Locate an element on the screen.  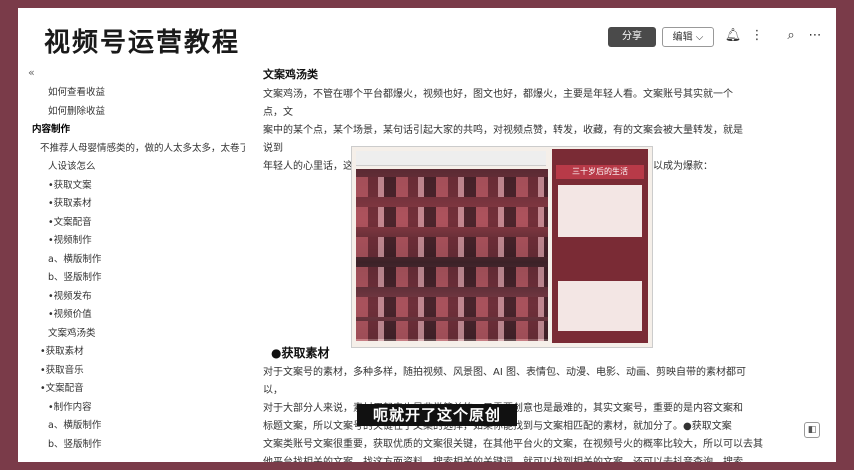
more-horizontal-icon: ⋯ is located at coordinates (815, 36).